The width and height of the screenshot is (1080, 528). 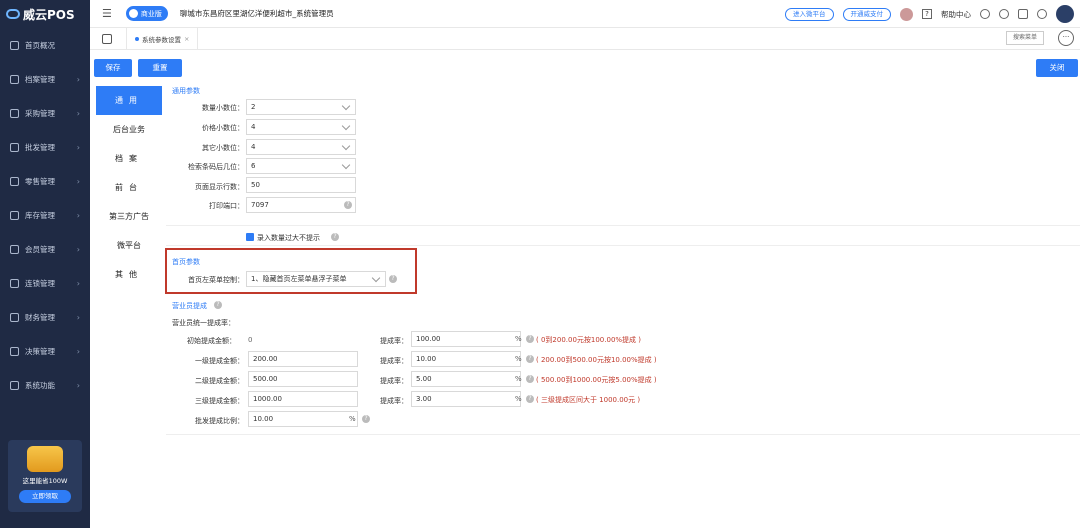 I want to click on qty-decimals-select: 2, so click(x=301, y=107).